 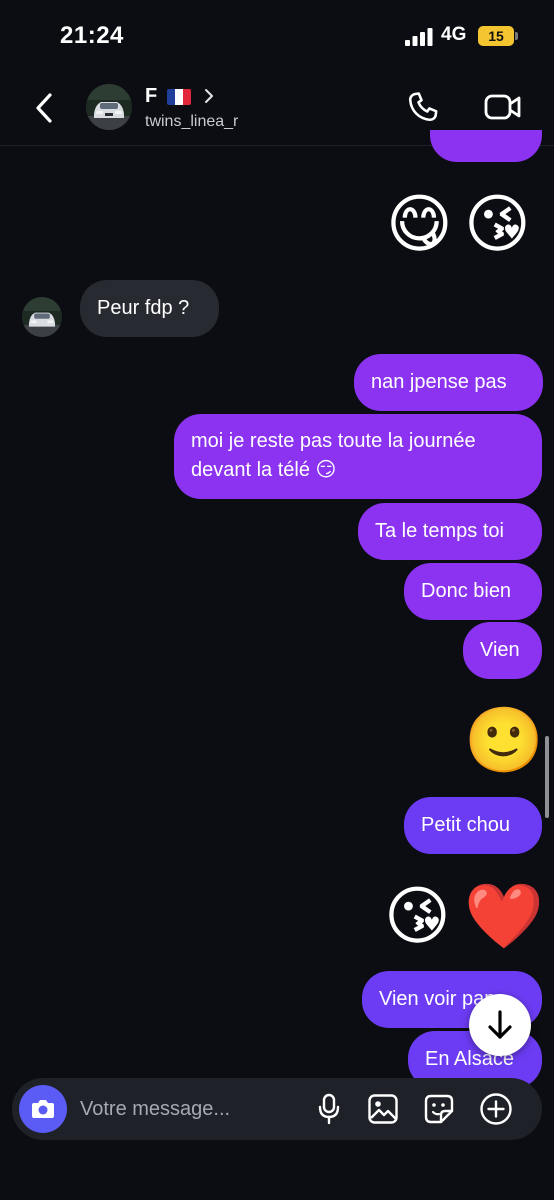 I want to click on microphone-button, so click(x=329, y=1109).